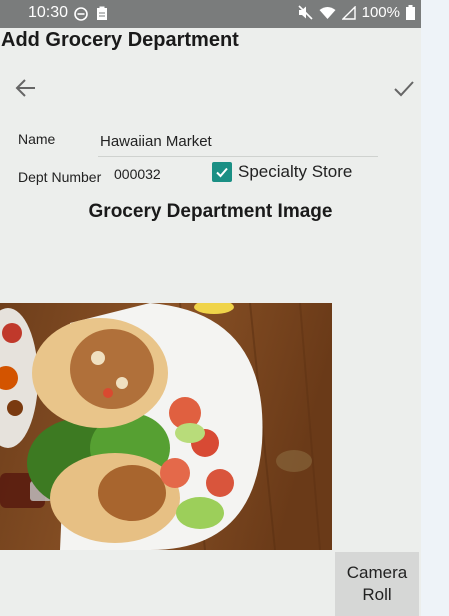 This screenshot has width=449, height=616. Describe the element at coordinates (210, 14) in the screenshot. I see `status-bar: 10:30 100%` at that location.